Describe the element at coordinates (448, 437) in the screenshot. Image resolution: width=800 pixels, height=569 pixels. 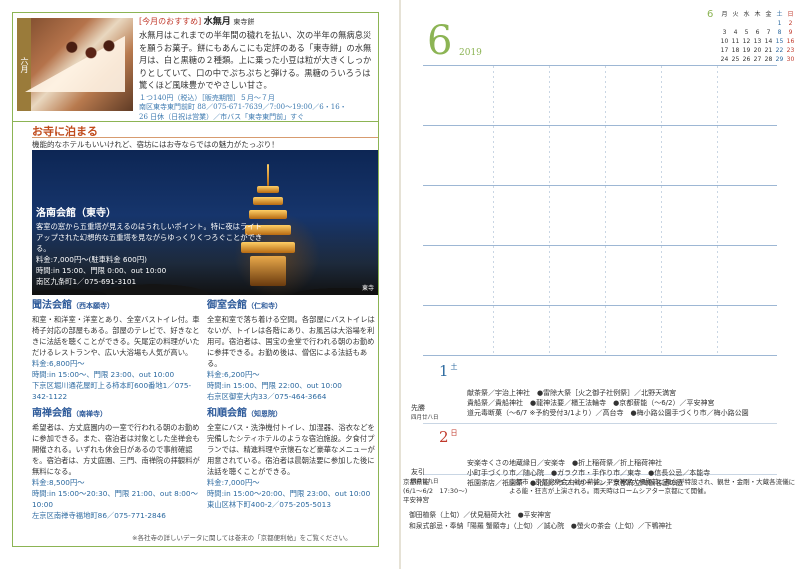
I see `day-2-label: 2日` at that location.